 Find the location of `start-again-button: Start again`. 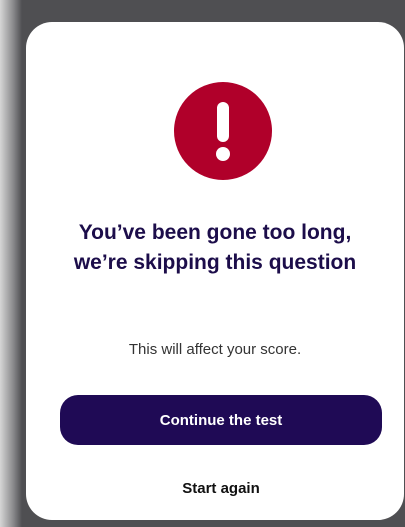

start-again-button: Start again is located at coordinates (221, 488).